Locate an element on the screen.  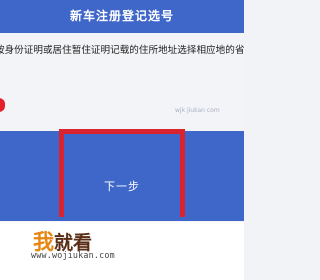
header-bar: 新车注册登记选号 is located at coordinates (122, 16).